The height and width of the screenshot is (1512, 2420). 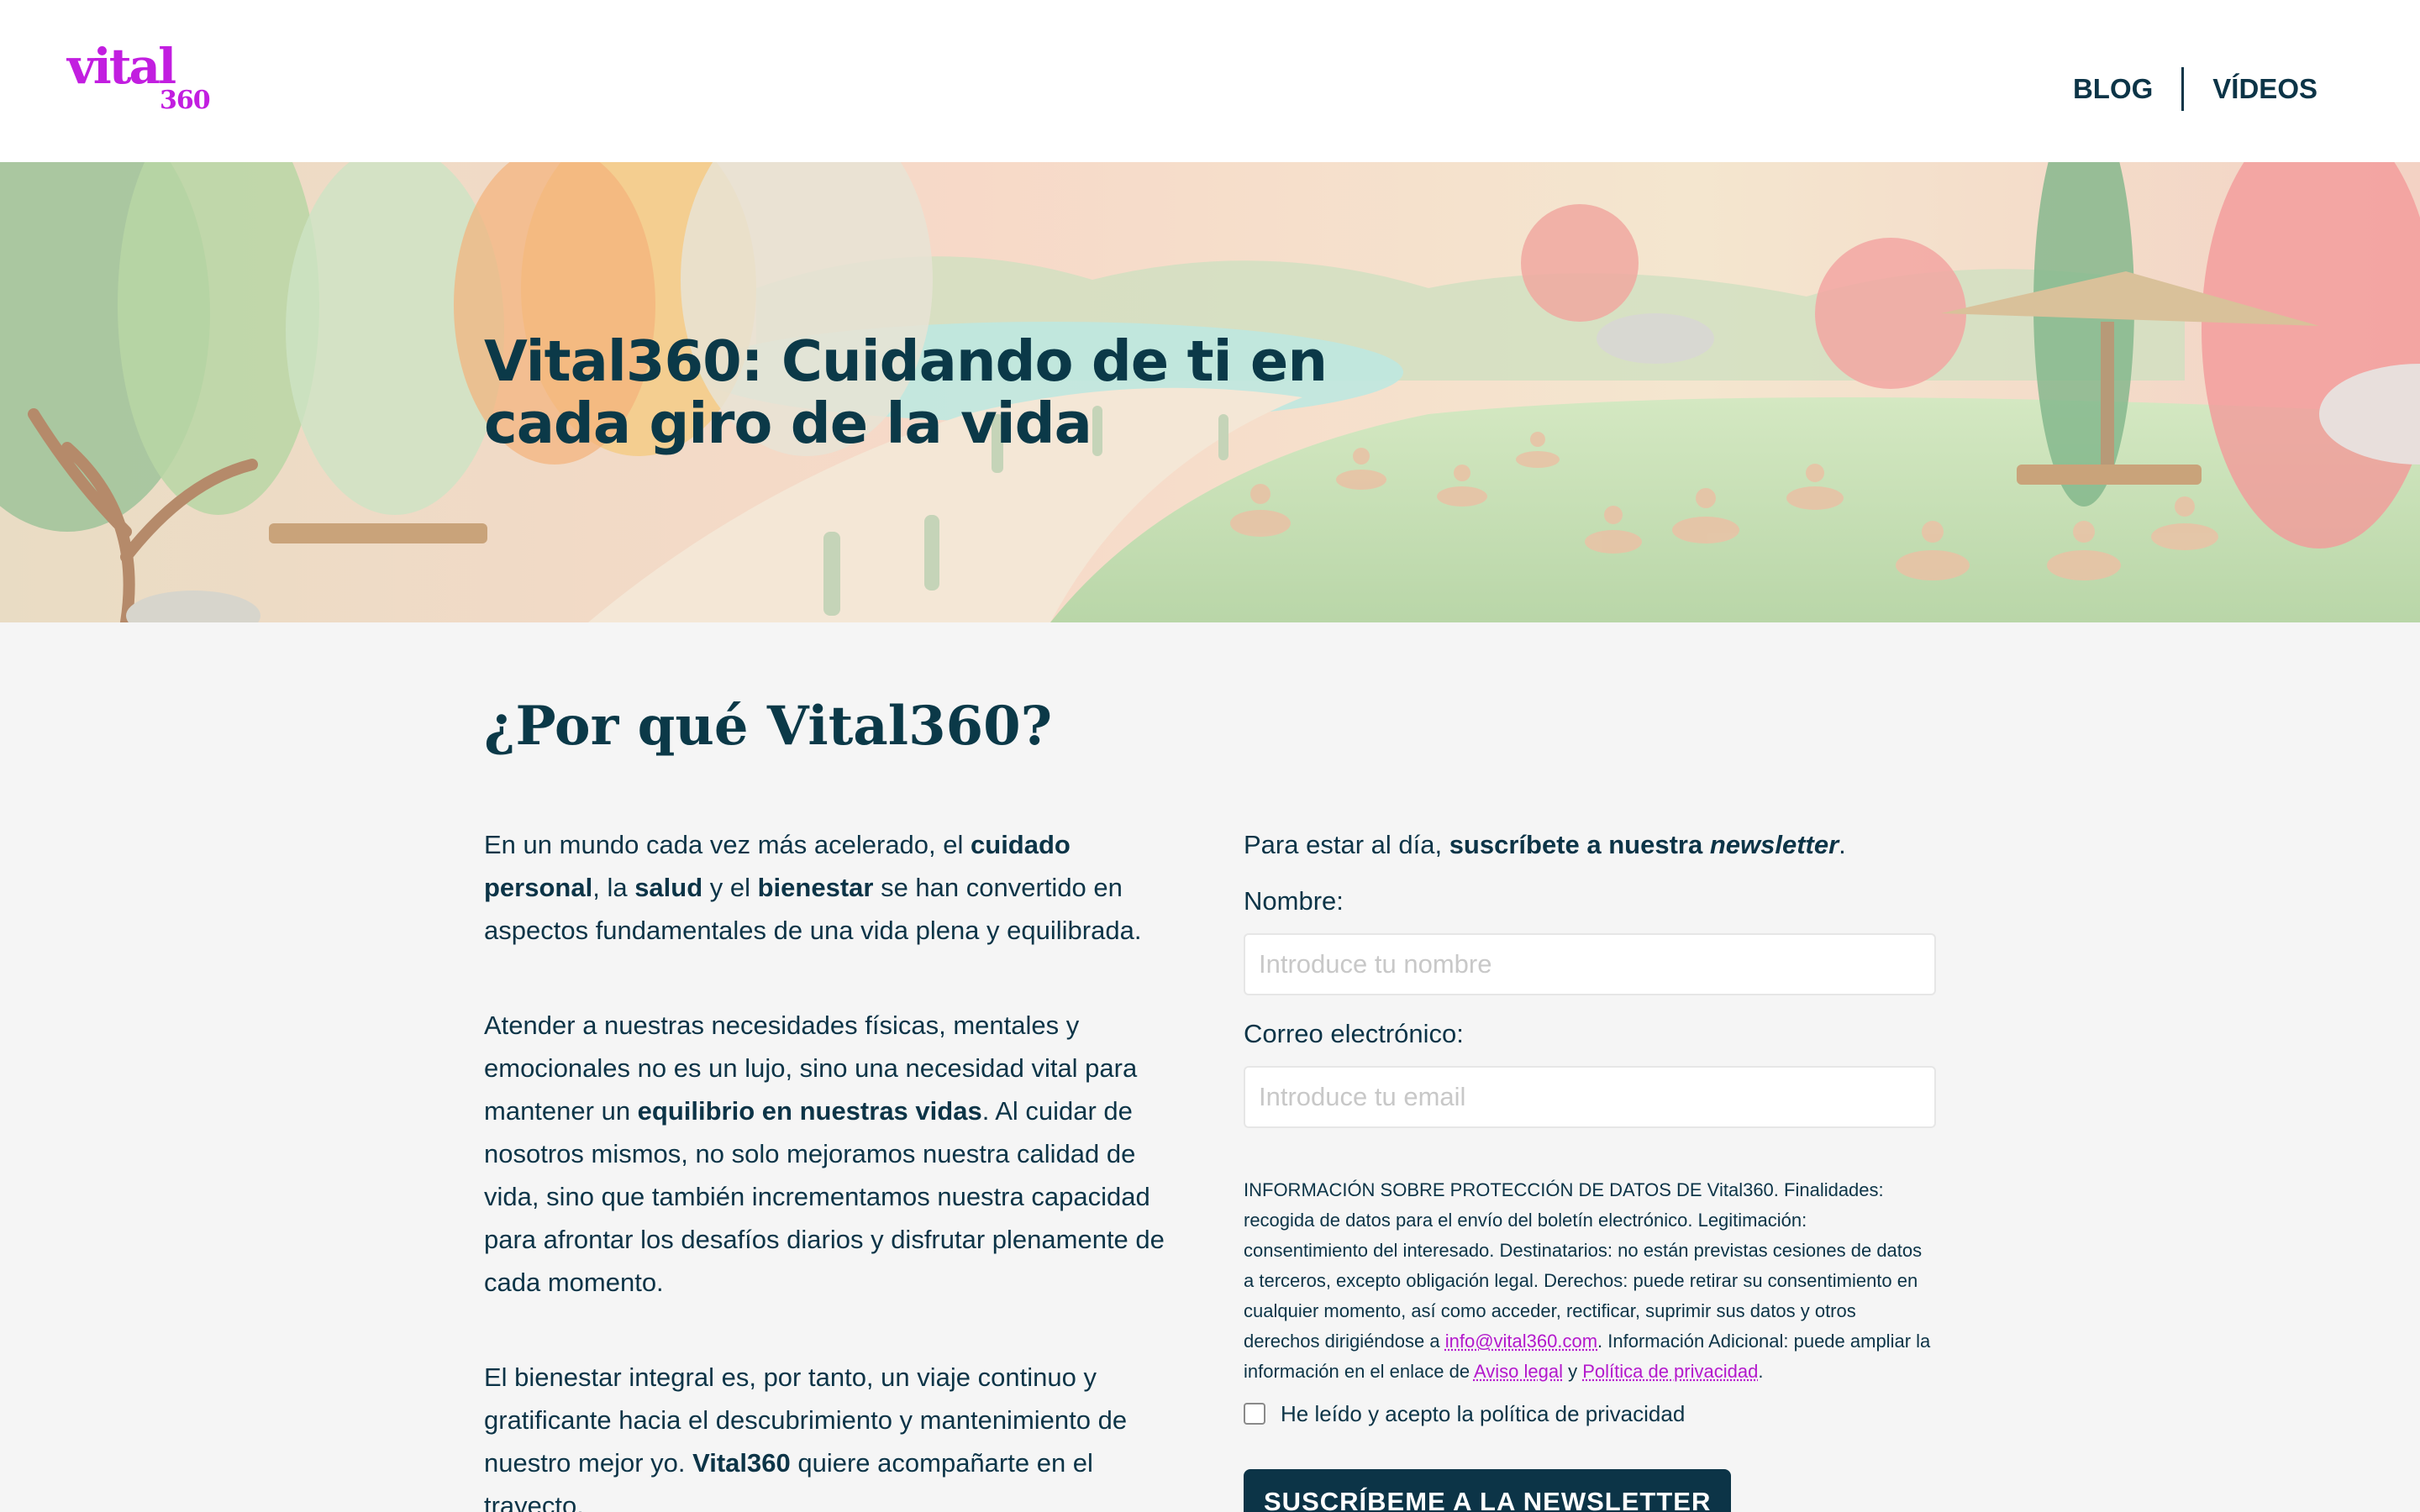 I want to click on site-logo: vital 360, so click(x=138, y=79).